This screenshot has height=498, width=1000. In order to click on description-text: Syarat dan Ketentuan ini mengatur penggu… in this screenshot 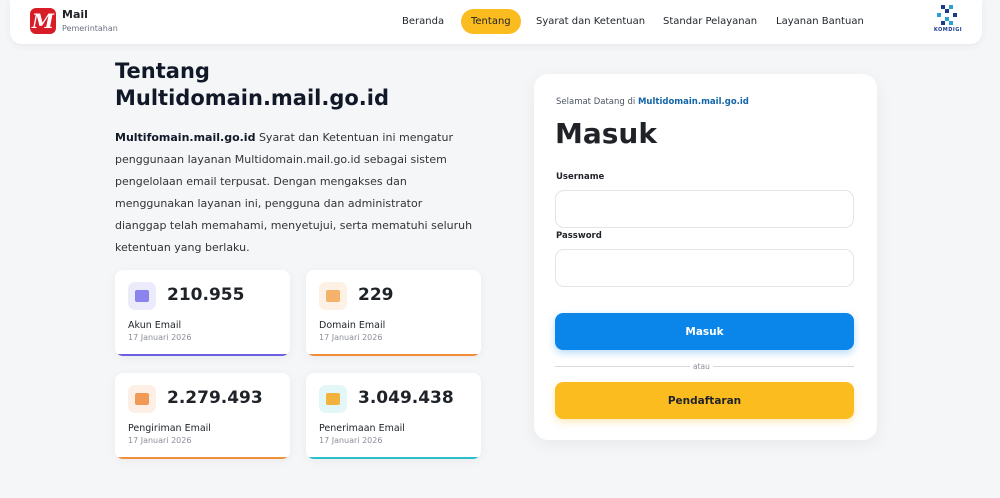, I will do `click(294, 192)`.